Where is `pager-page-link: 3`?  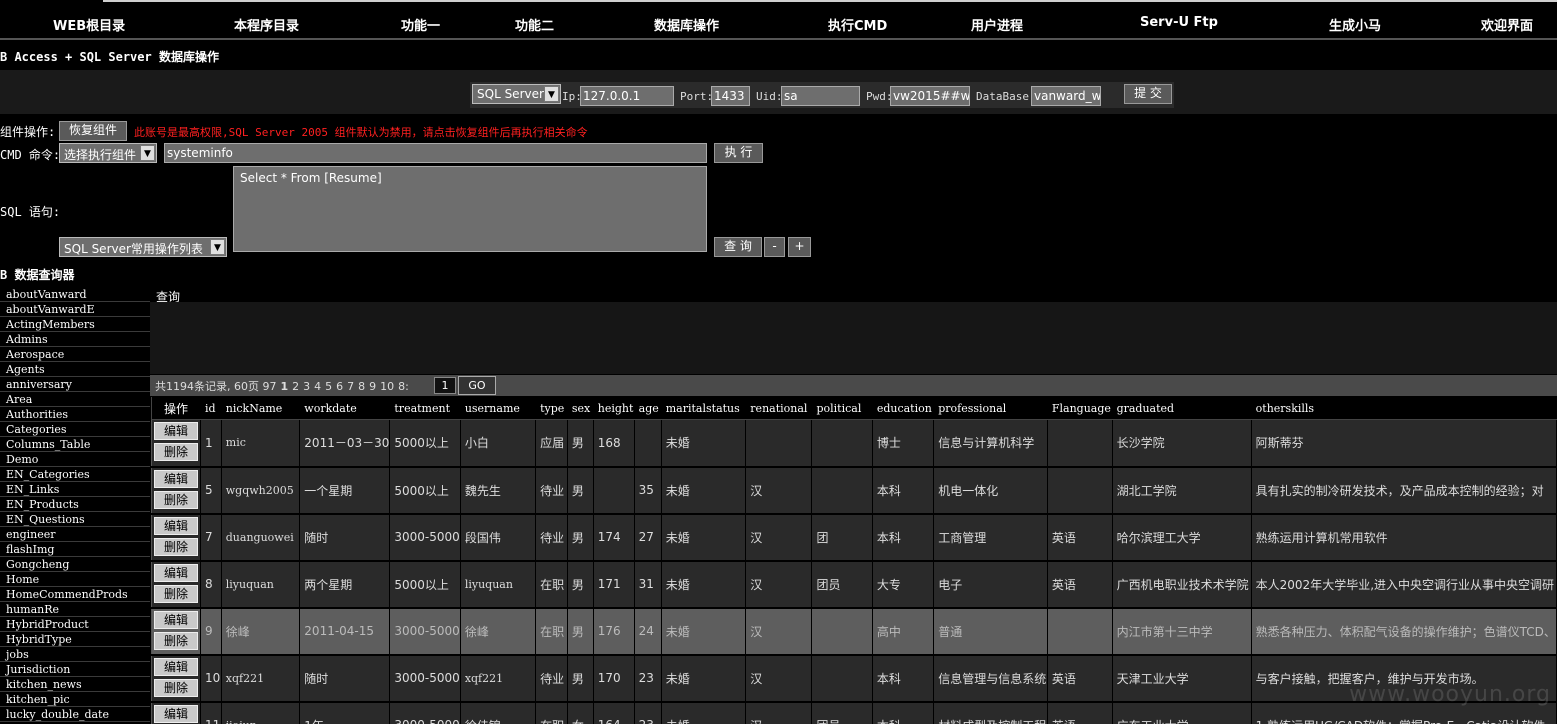
pager-page-link: 3 is located at coordinates (306, 386).